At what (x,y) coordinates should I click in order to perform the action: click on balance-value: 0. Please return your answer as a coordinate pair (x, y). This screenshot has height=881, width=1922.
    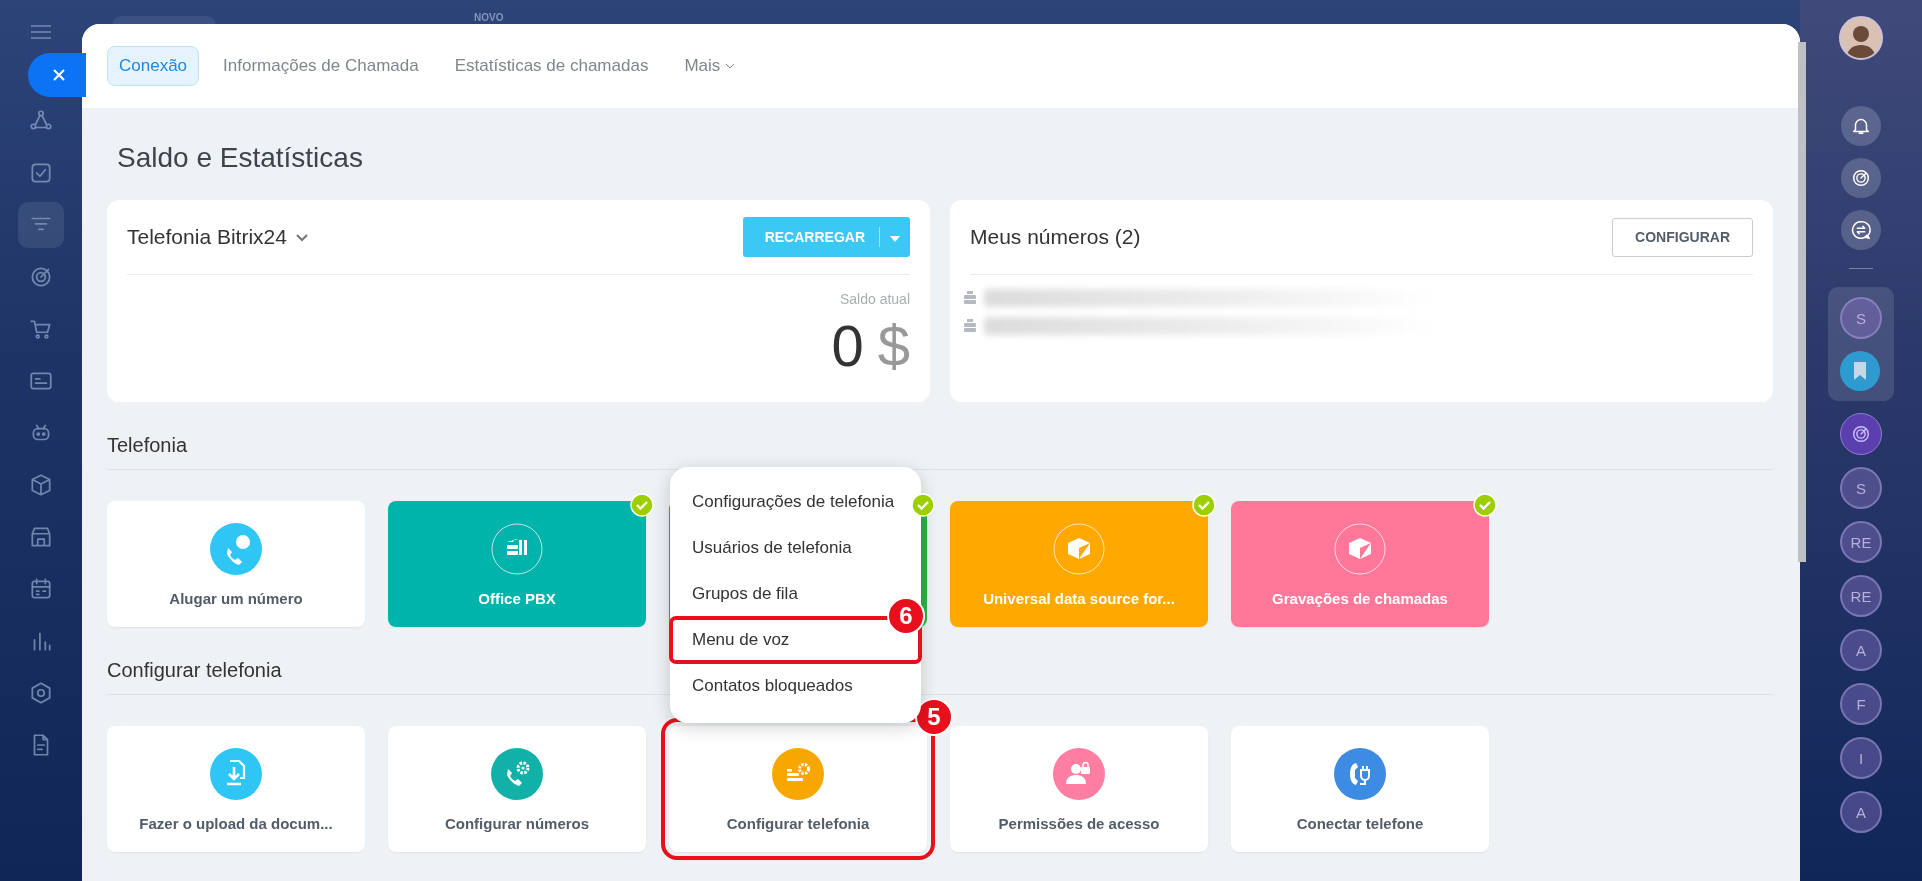
    Looking at the image, I should click on (847, 346).